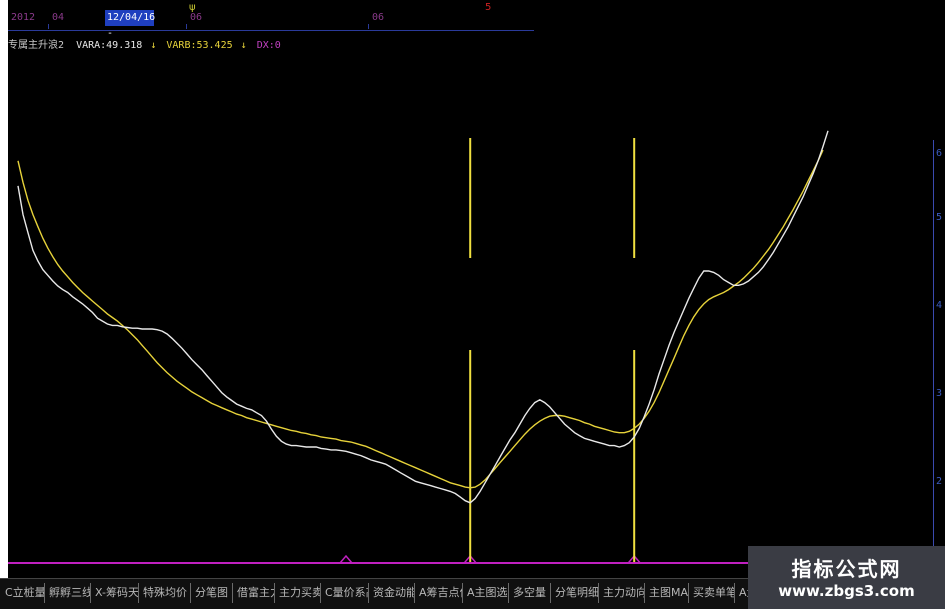 This screenshot has width=945, height=609. I want to click on indicator-tab: 分笔图, so click(212, 593).